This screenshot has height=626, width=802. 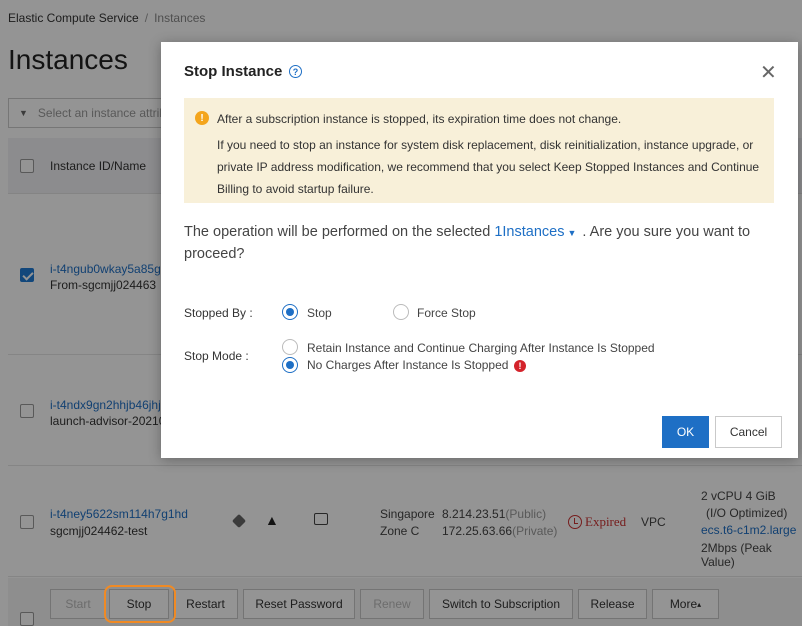 What do you see at coordinates (233, 71) in the screenshot?
I see `dialog-title: Stop Instance` at bounding box center [233, 71].